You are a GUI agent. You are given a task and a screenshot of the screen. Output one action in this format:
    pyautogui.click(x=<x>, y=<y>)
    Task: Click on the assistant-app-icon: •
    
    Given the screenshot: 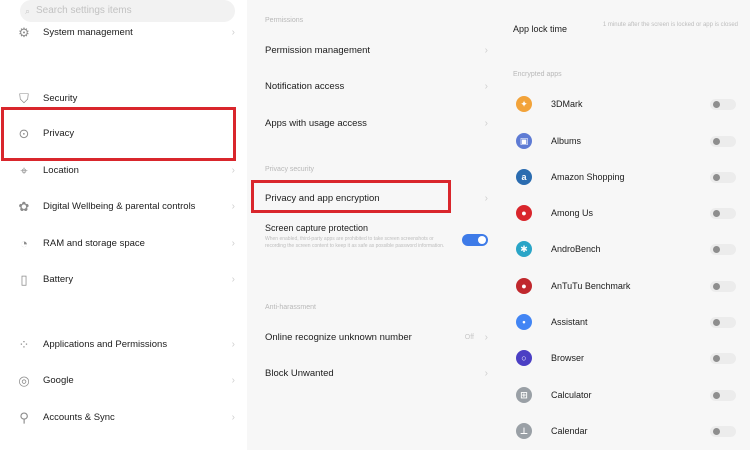 What is the action you would take?
    pyautogui.click(x=524, y=322)
    